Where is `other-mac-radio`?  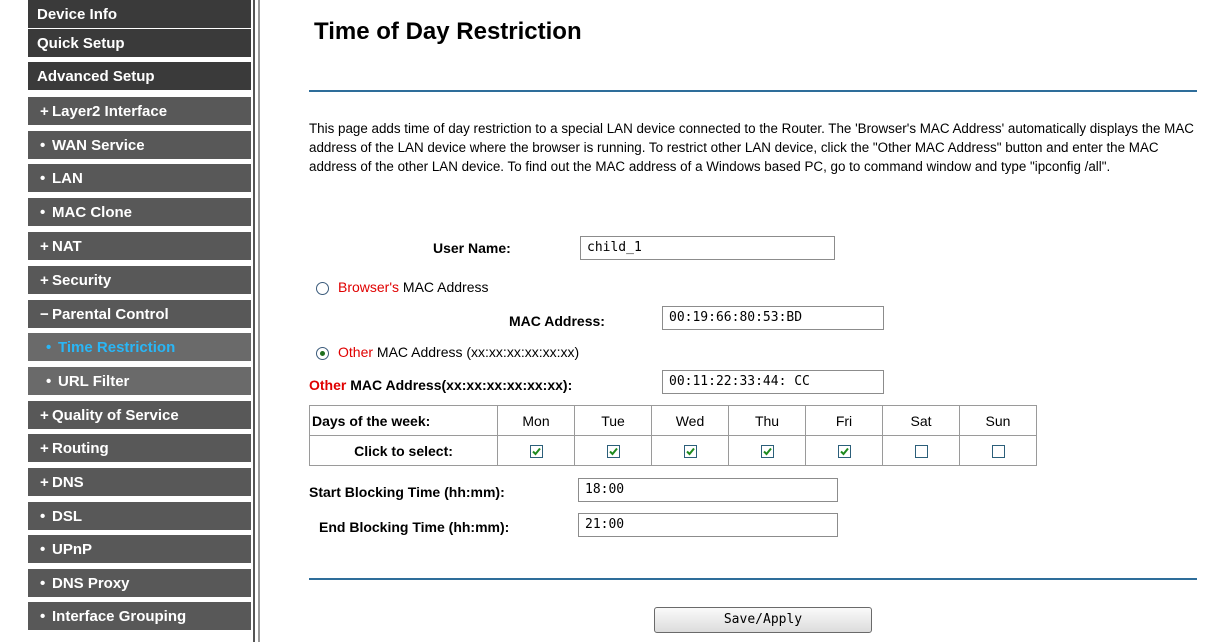
other-mac-radio is located at coordinates (322, 353).